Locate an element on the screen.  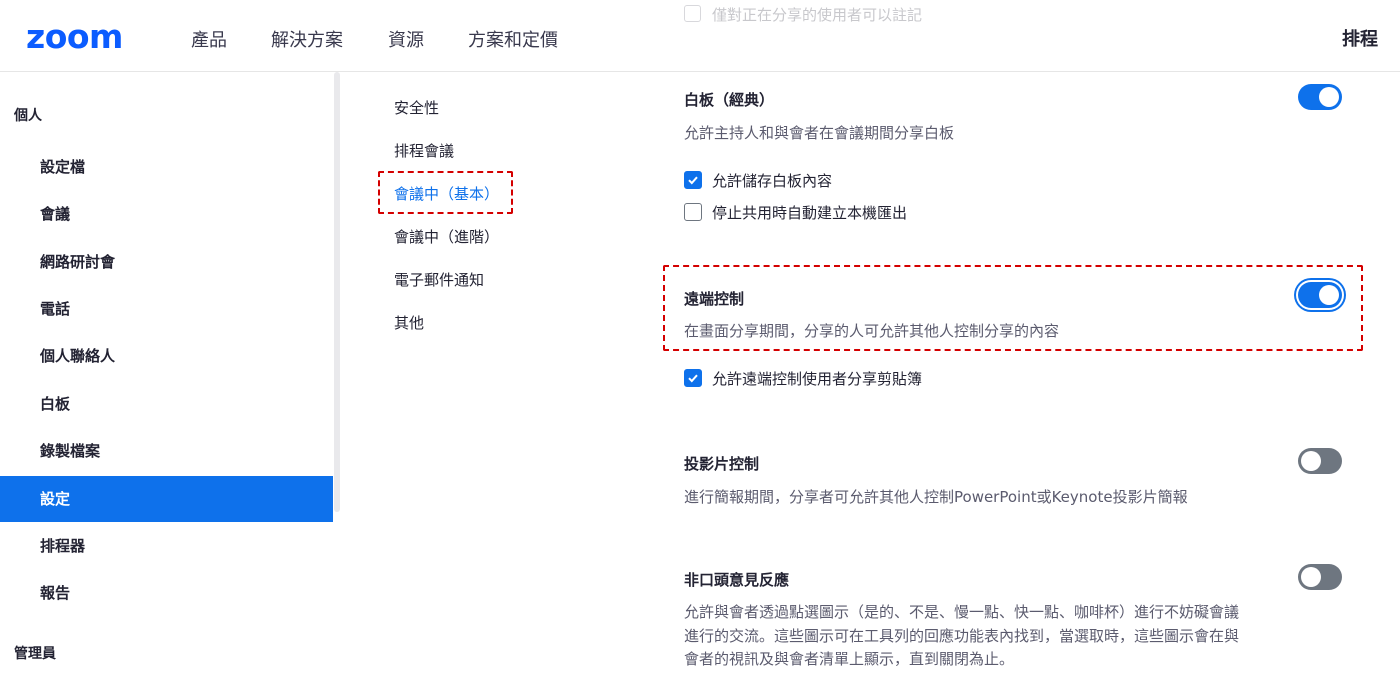
top-header: 僅對正在分享的使用者可以註記 zoom 產品 解決方案 資源 方案和定價 排程 is located at coordinates (700, 36).